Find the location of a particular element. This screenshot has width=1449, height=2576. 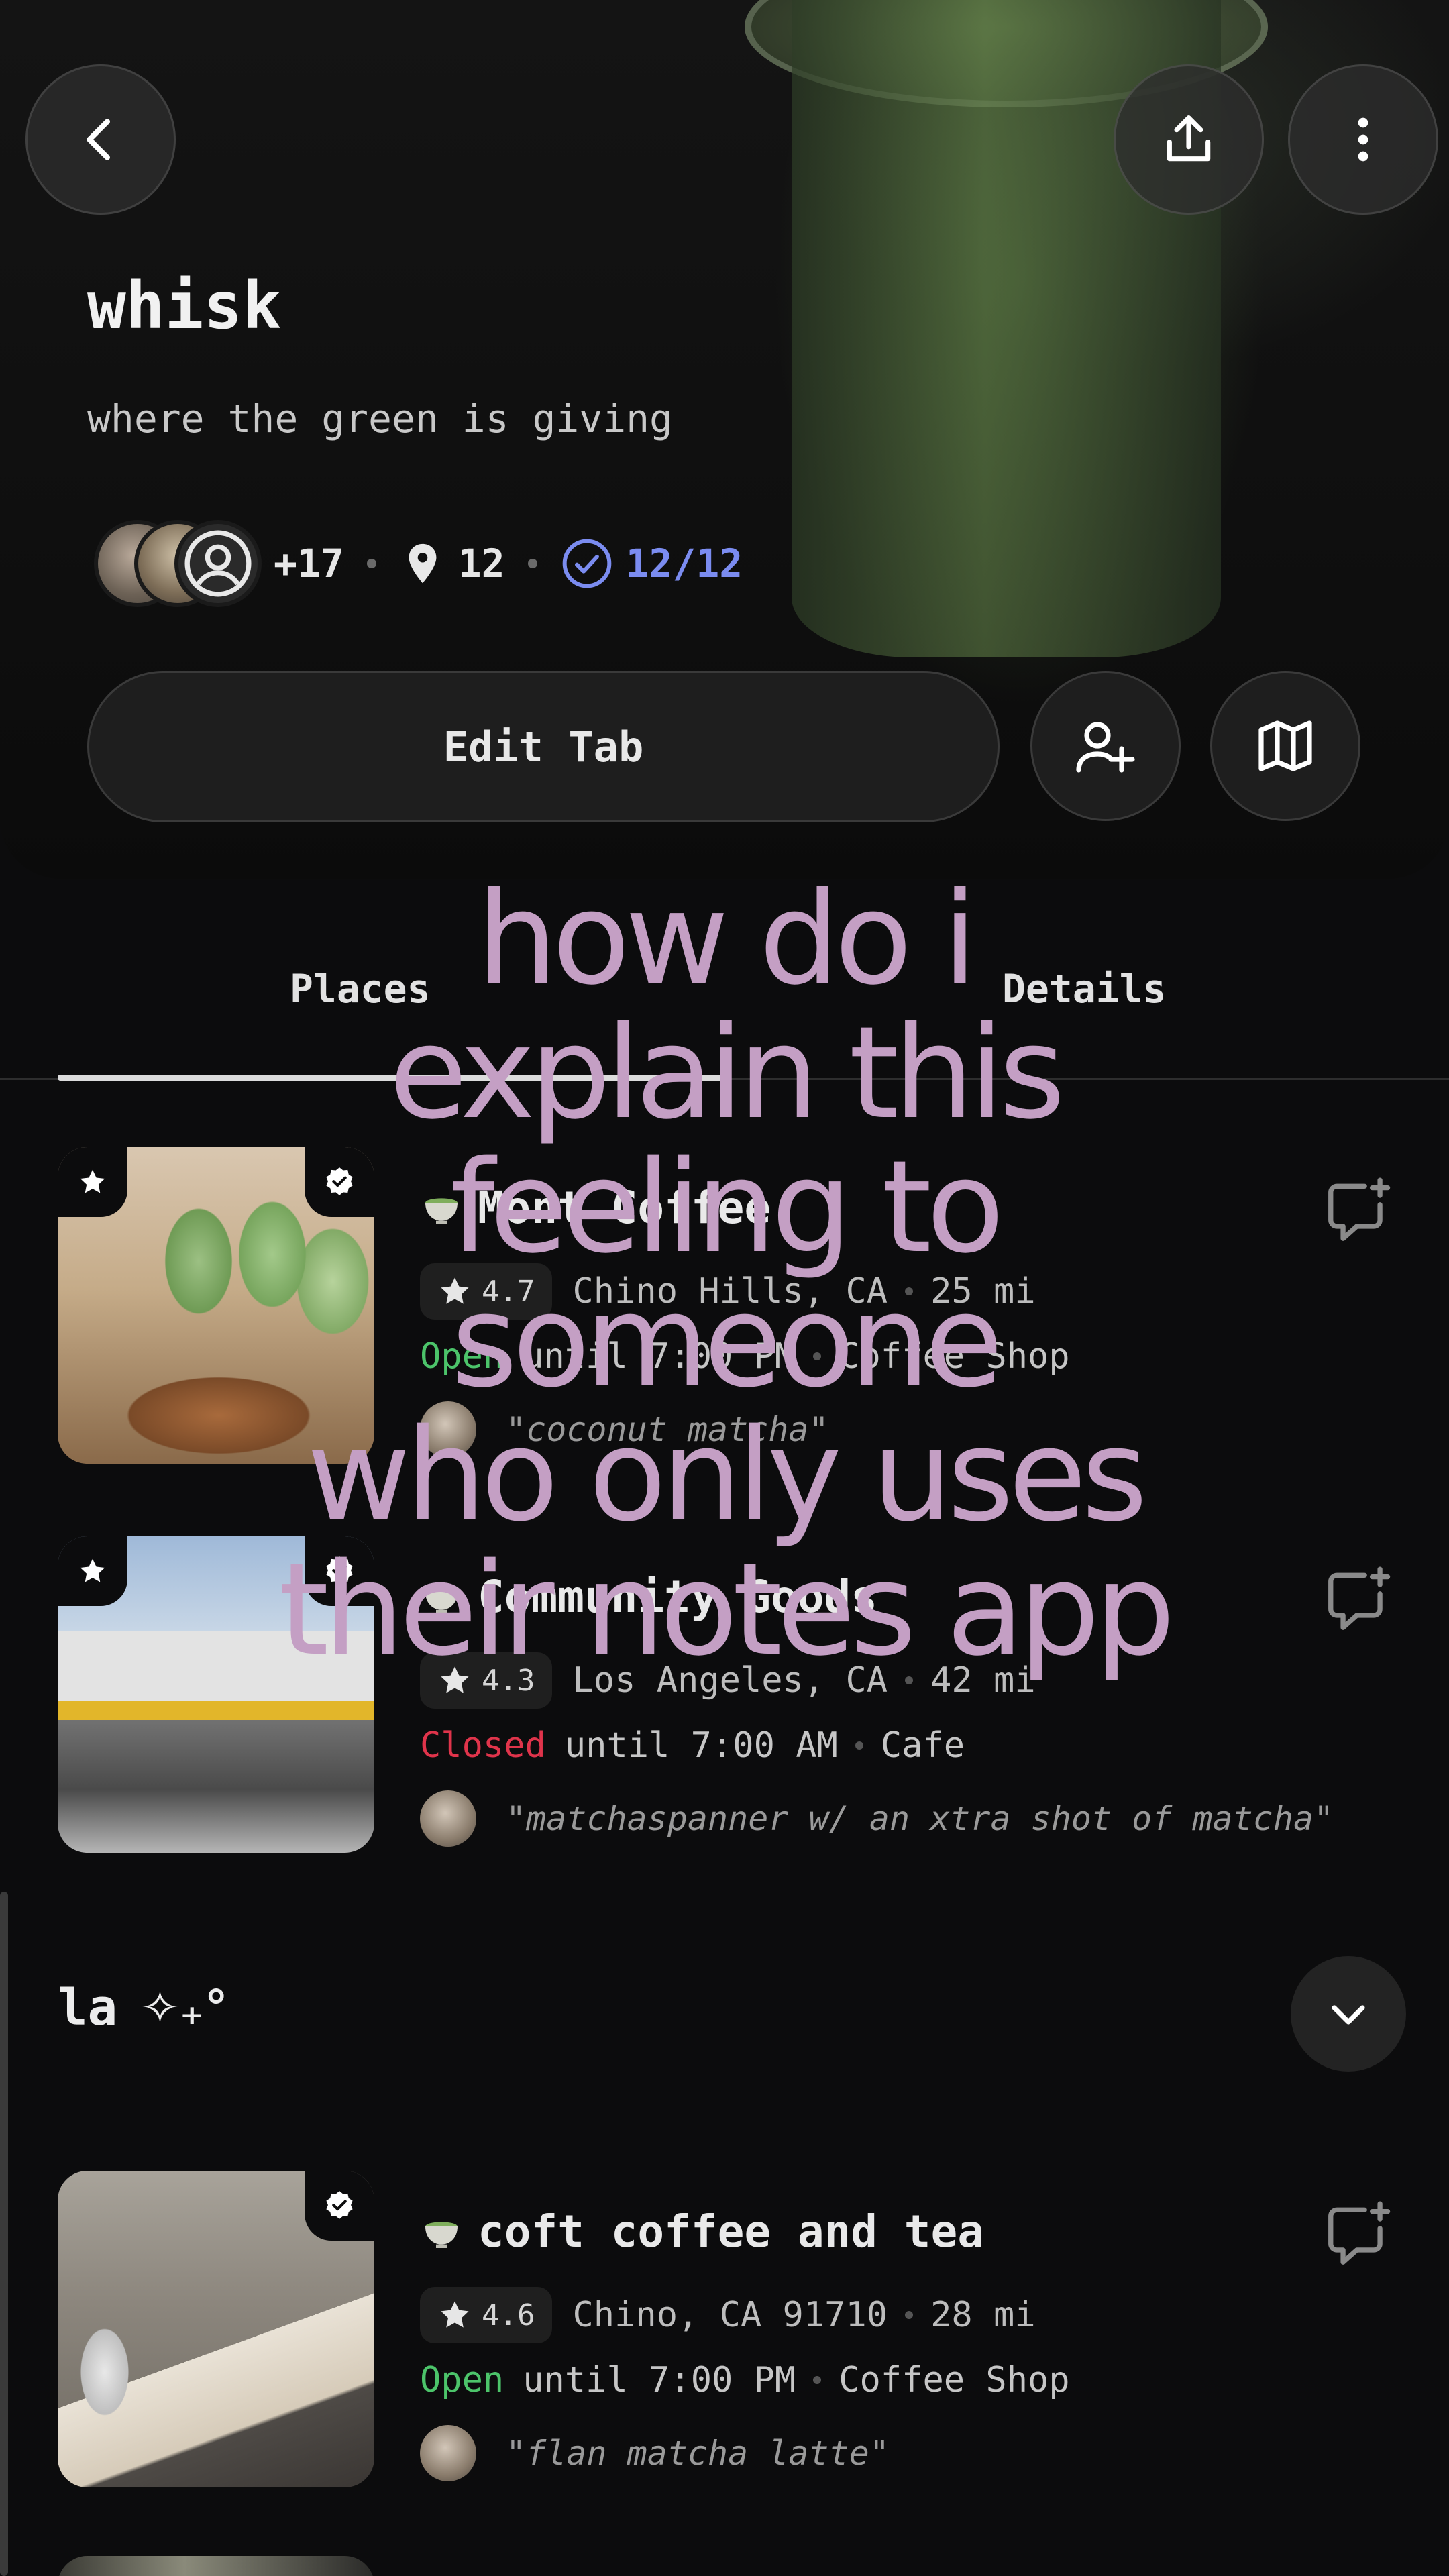

rating-pill: 4.3 is located at coordinates (486, 1680).